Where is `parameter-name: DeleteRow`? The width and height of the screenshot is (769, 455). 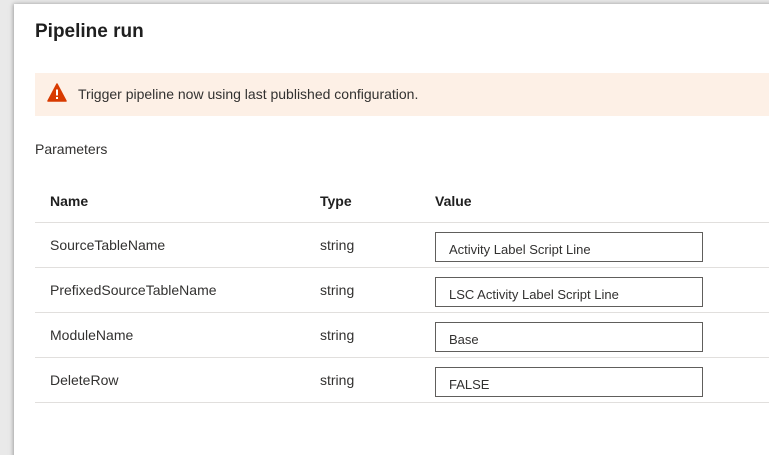
parameter-name: DeleteRow is located at coordinates (84, 380).